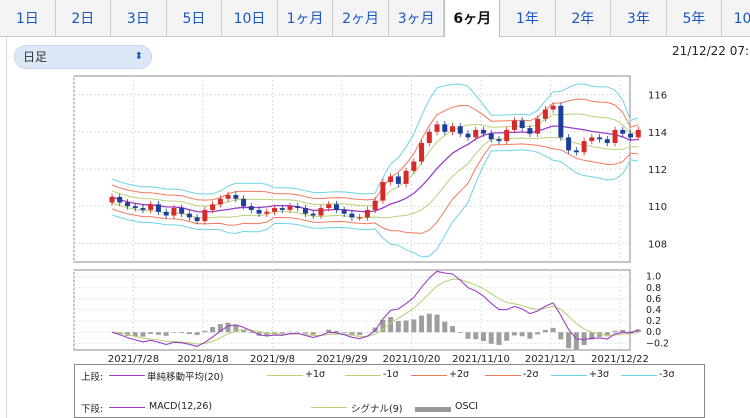 The height and width of the screenshot is (418, 750). Describe the element at coordinates (653, 310) in the screenshot. I see `macd-tick-label: 0.4` at that location.